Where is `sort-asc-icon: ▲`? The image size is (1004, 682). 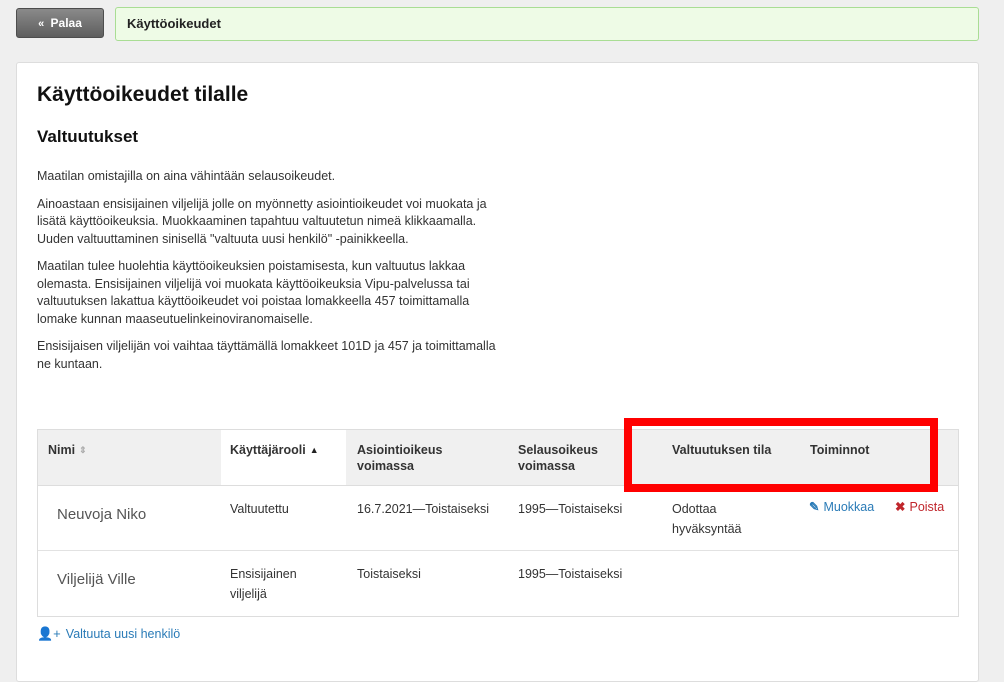
sort-asc-icon: ▲ is located at coordinates (314, 450).